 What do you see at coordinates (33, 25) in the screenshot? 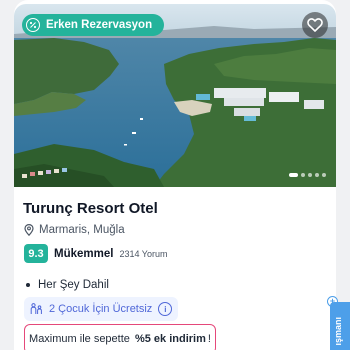
I see `percent-icon` at bounding box center [33, 25].